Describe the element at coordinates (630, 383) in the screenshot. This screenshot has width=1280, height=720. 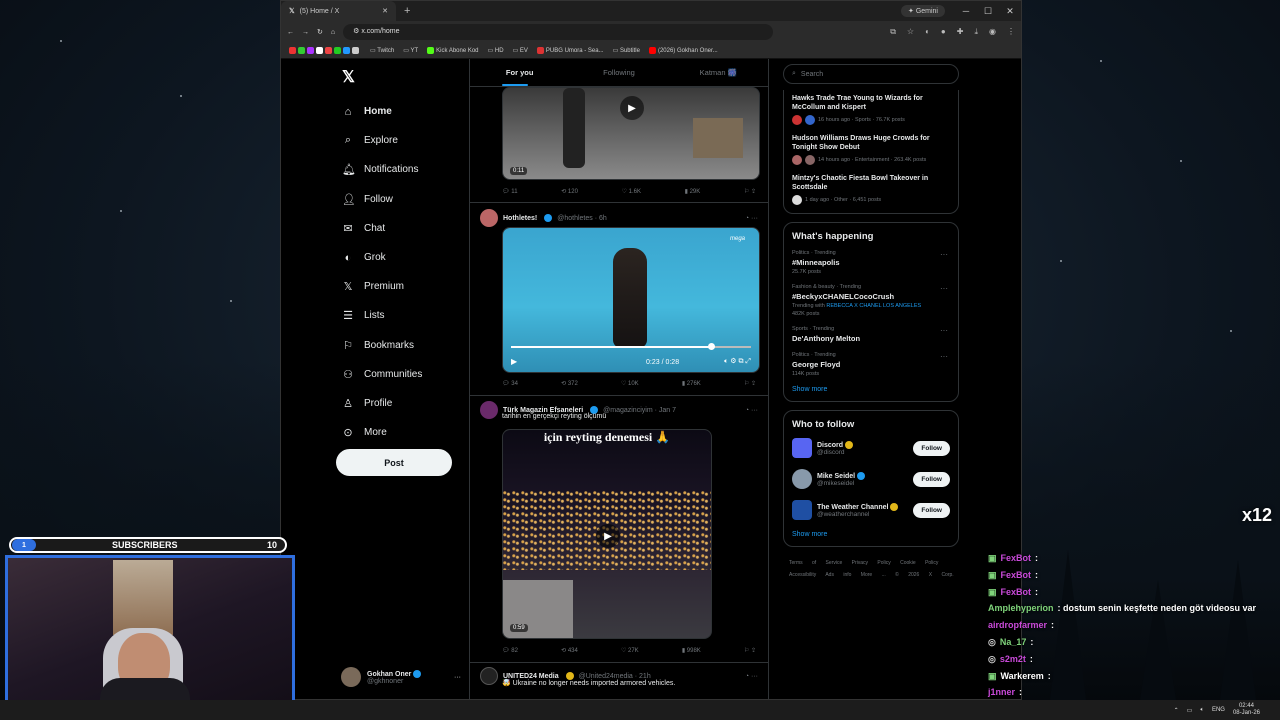
I see `like-button: ♡ 10K` at that location.